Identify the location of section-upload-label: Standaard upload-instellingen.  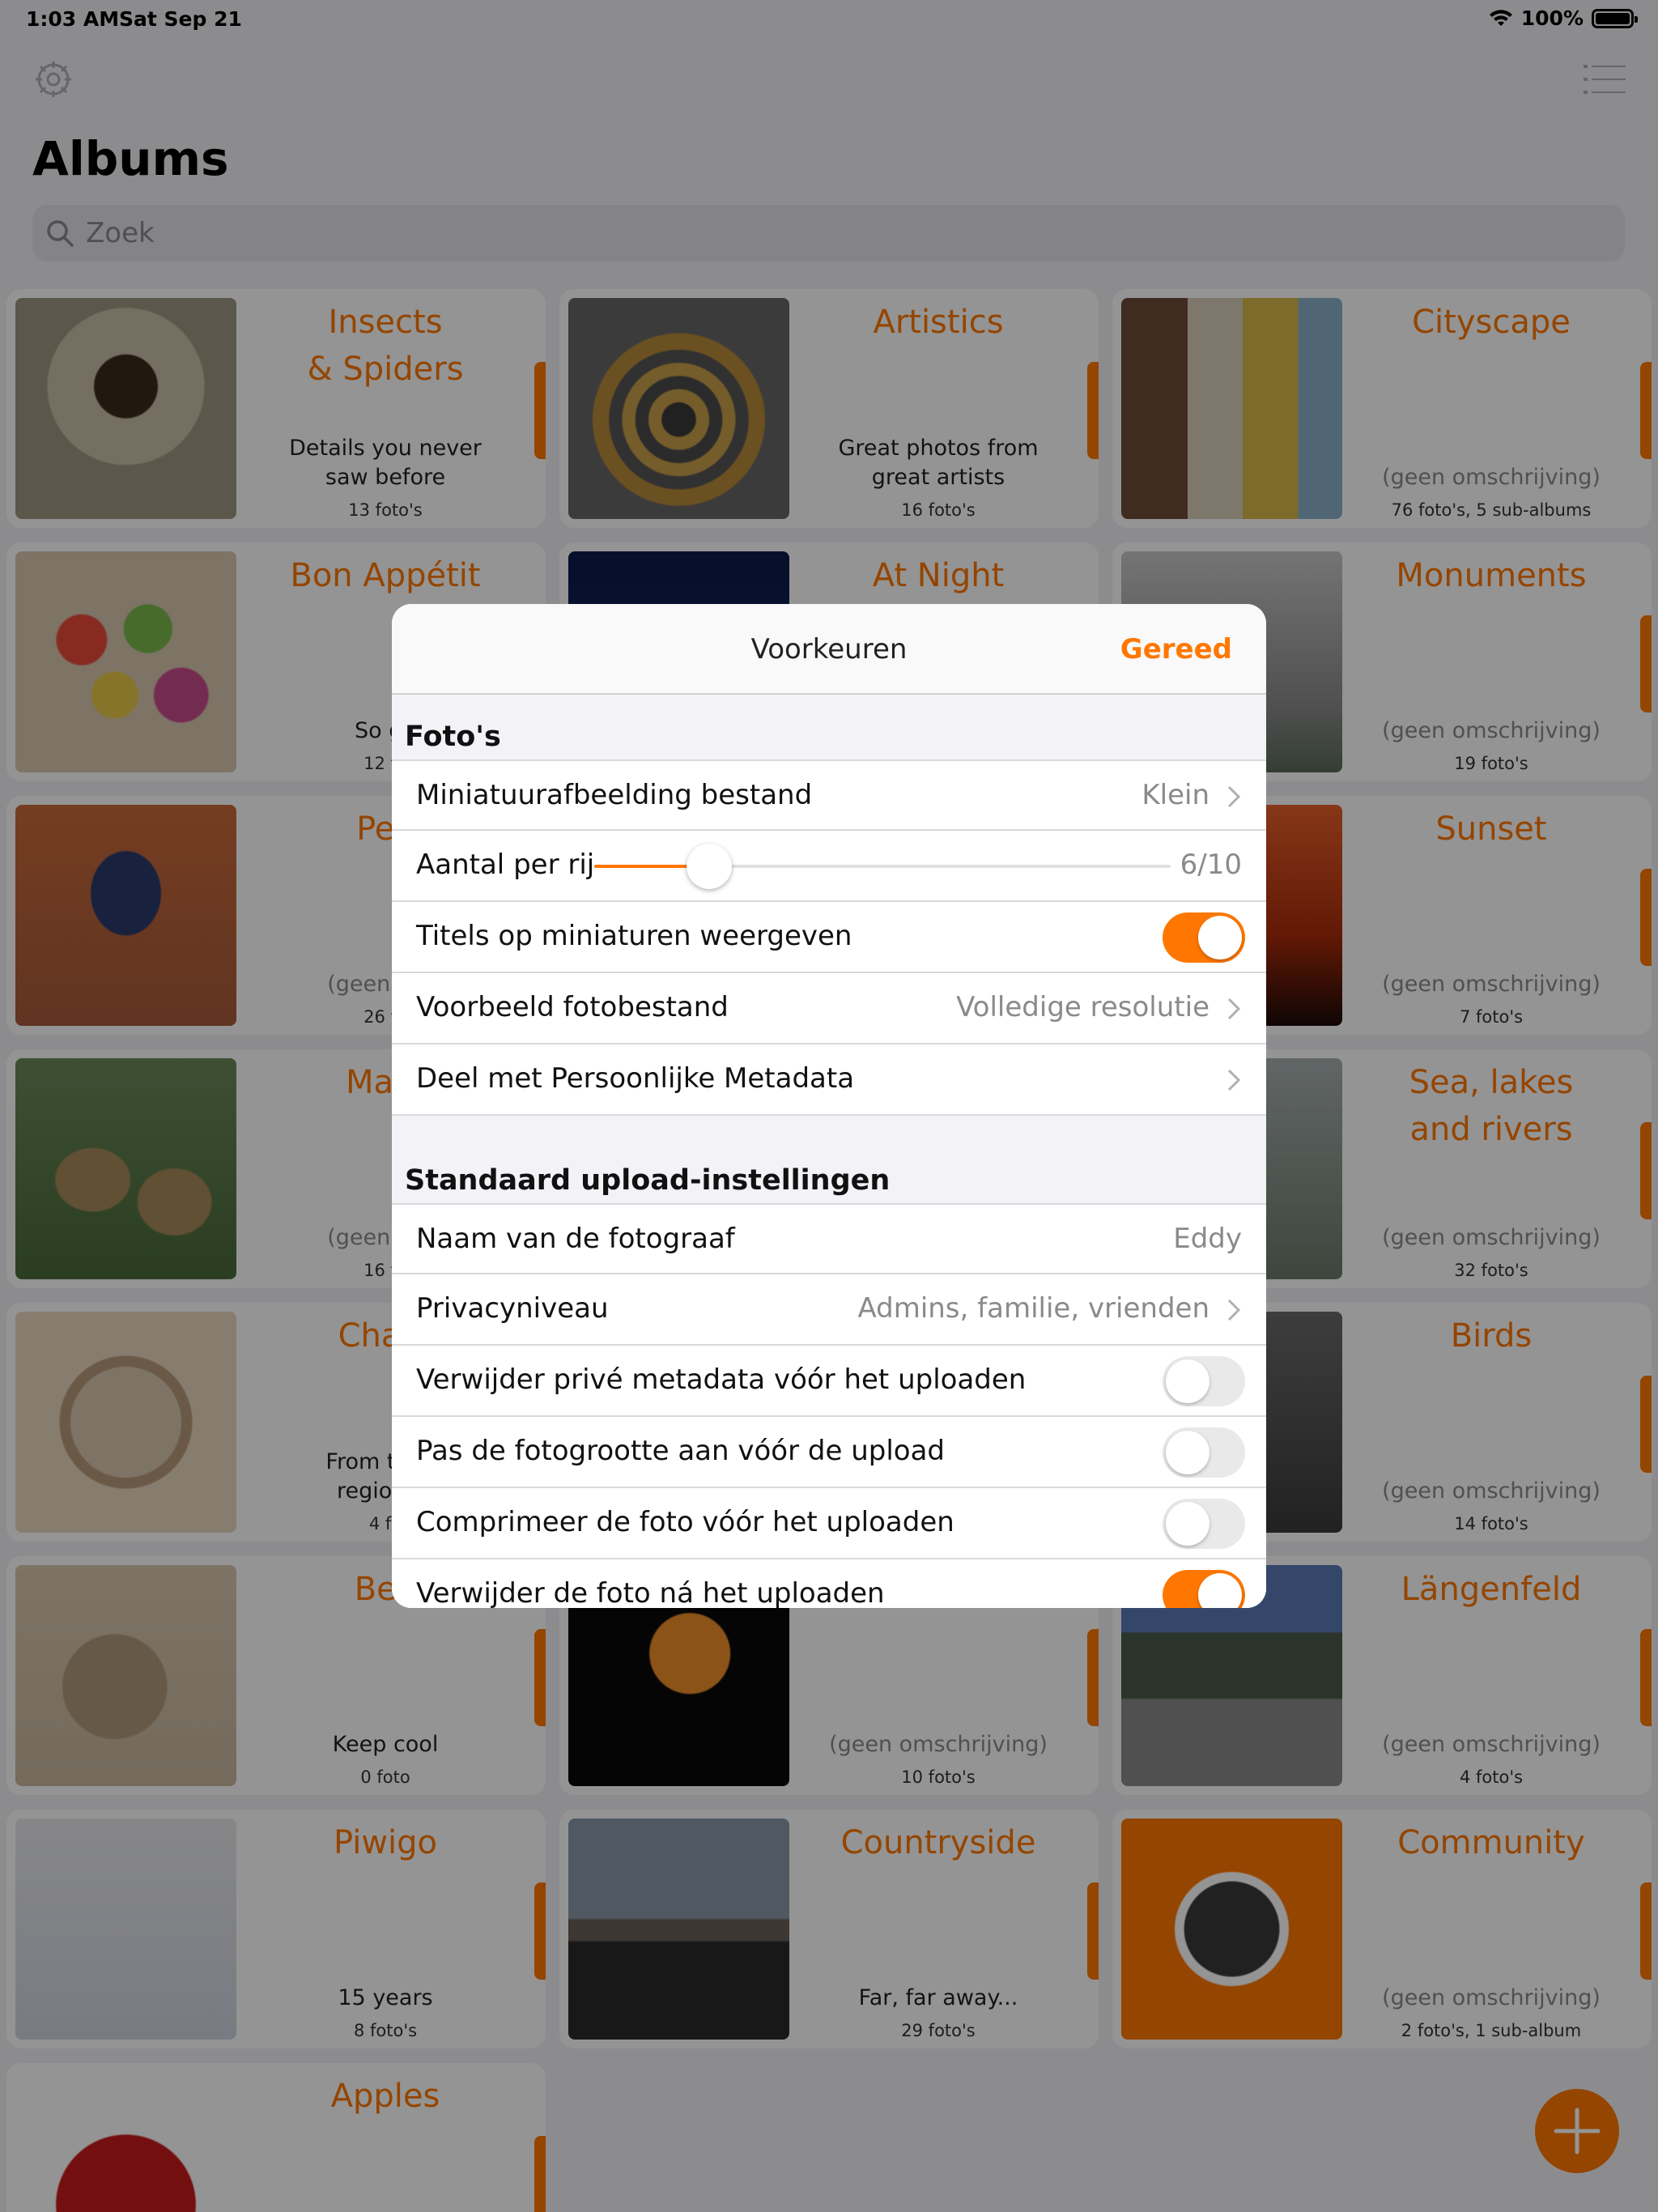
(648, 1180).